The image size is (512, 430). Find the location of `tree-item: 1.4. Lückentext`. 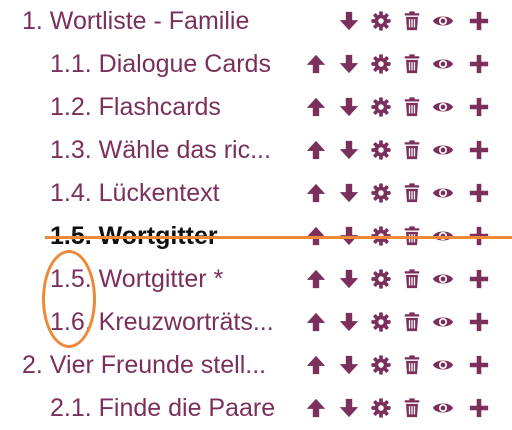

tree-item: 1.4. Lückentext is located at coordinates (256, 193).